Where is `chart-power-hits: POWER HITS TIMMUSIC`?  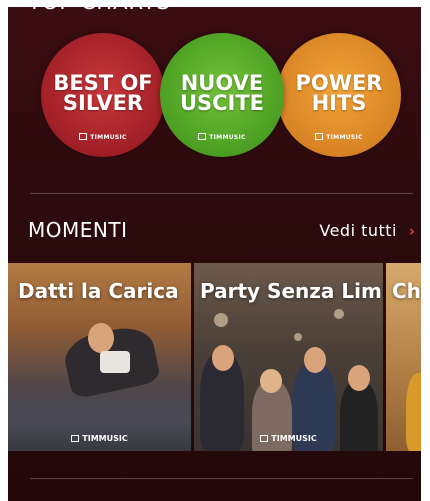
chart-power-hits: POWER HITS TIMMUSIC is located at coordinates (339, 95).